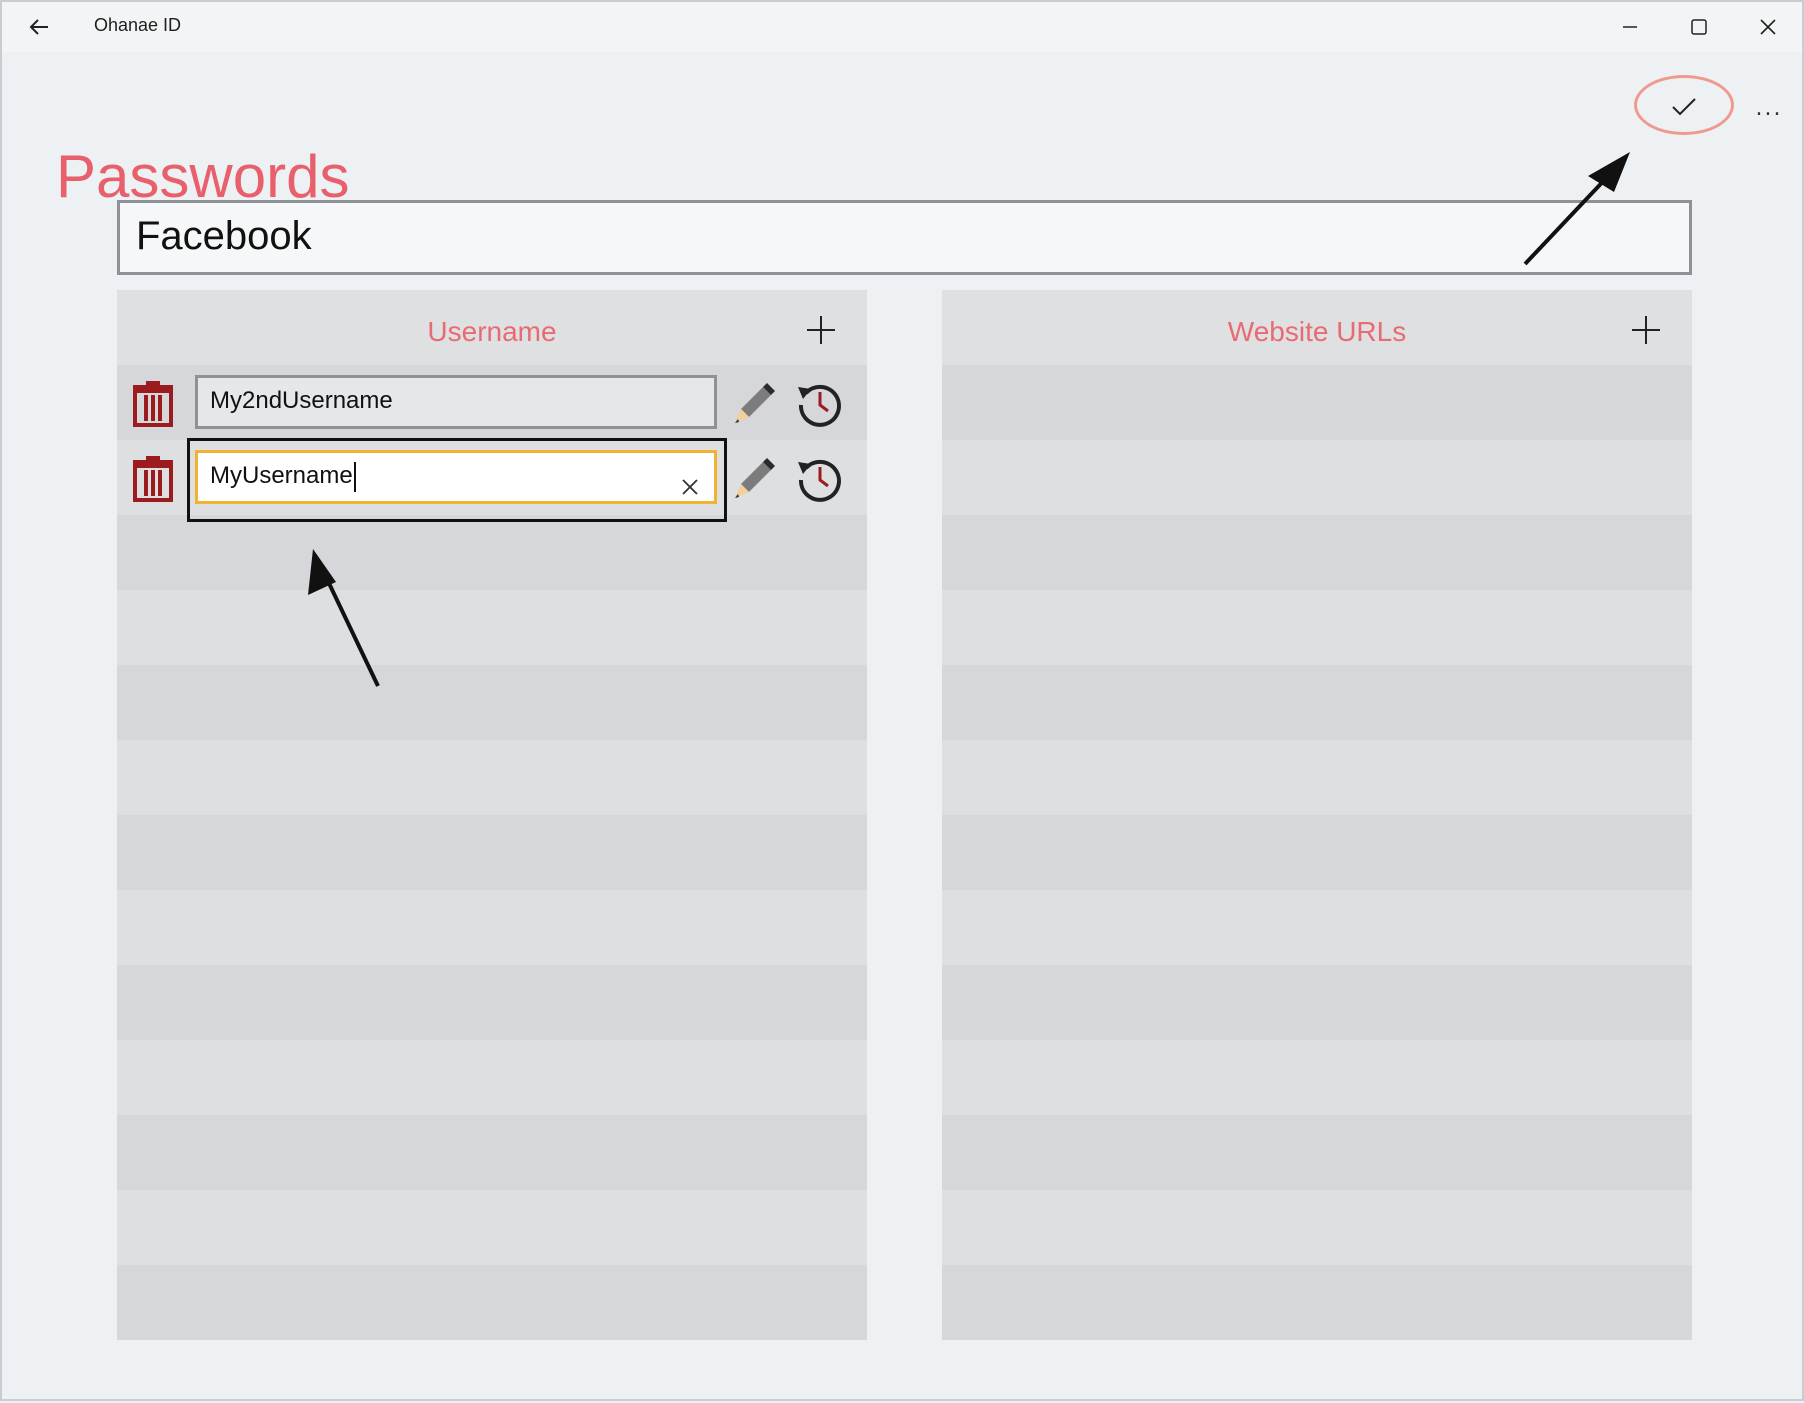 This screenshot has width=1804, height=1403. I want to click on username-field: My2ndUsername, so click(456, 402).